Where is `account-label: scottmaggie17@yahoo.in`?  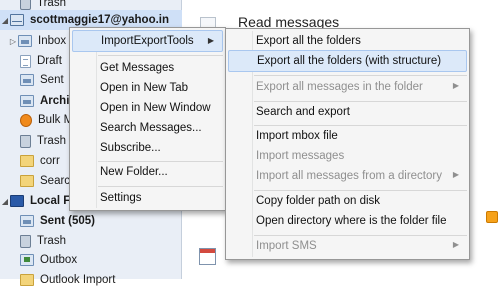
account-label: scottmaggie17@yahoo.in is located at coordinates (100, 20).